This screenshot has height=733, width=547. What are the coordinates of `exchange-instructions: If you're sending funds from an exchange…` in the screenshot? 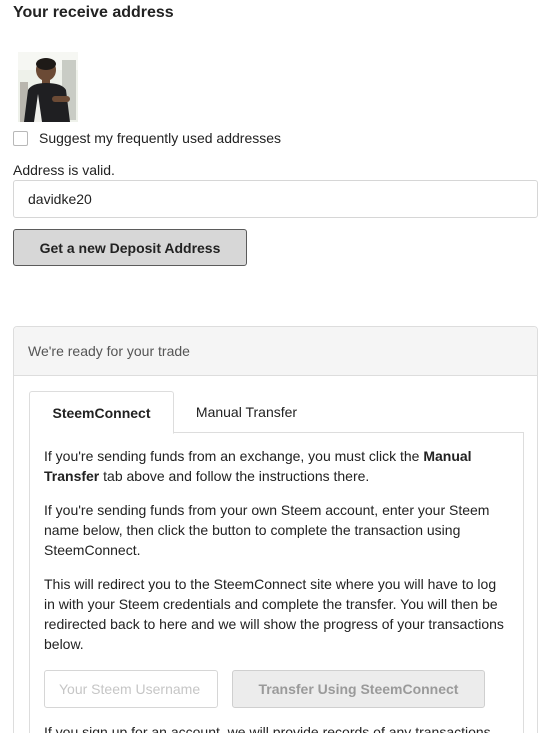 It's located at (276, 466).